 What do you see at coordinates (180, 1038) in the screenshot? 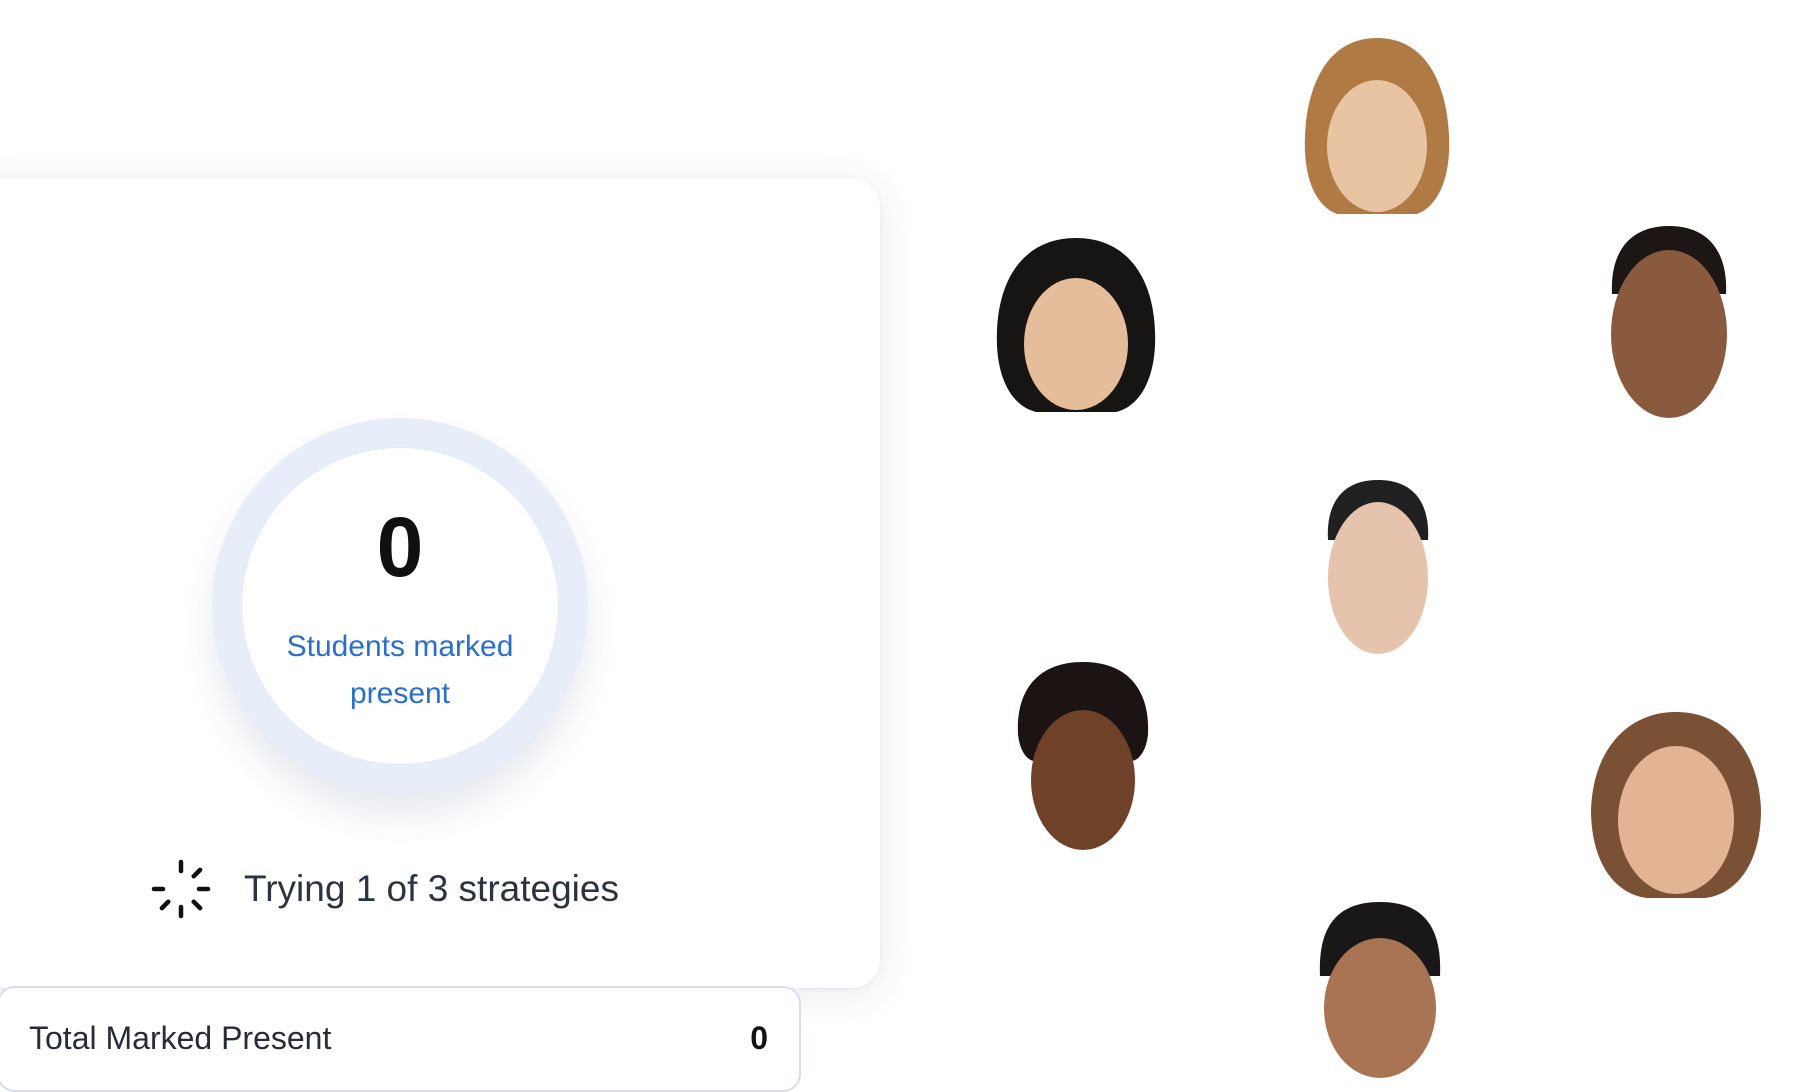
I see `total-marked-present-label: Total Marked Present` at bounding box center [180, 1038].